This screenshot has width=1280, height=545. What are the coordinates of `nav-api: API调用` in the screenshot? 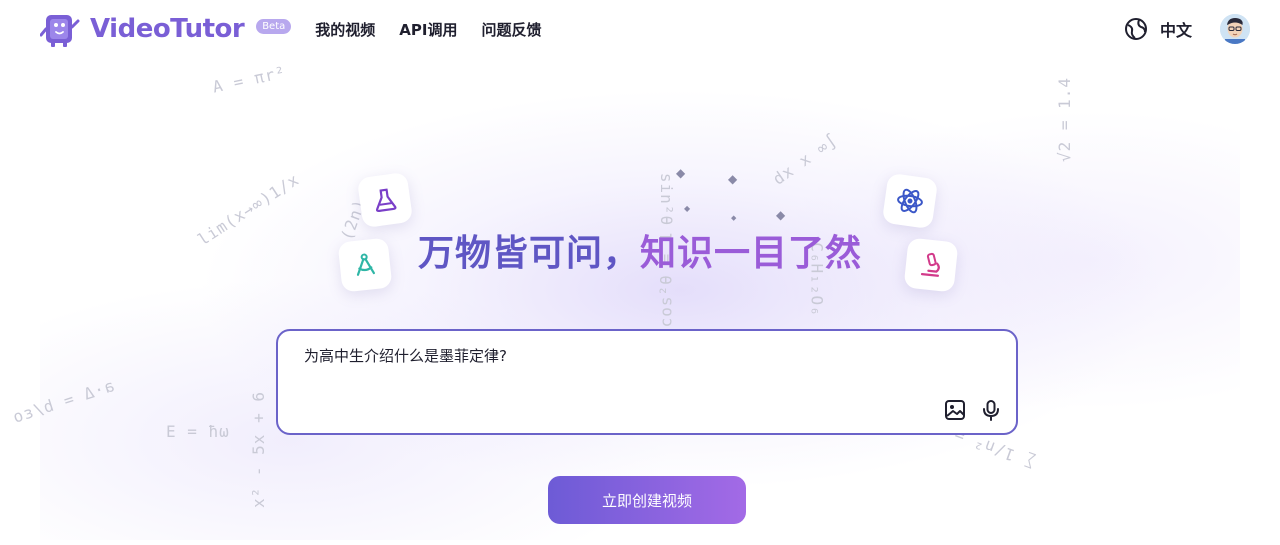 It's located at (428, 29).